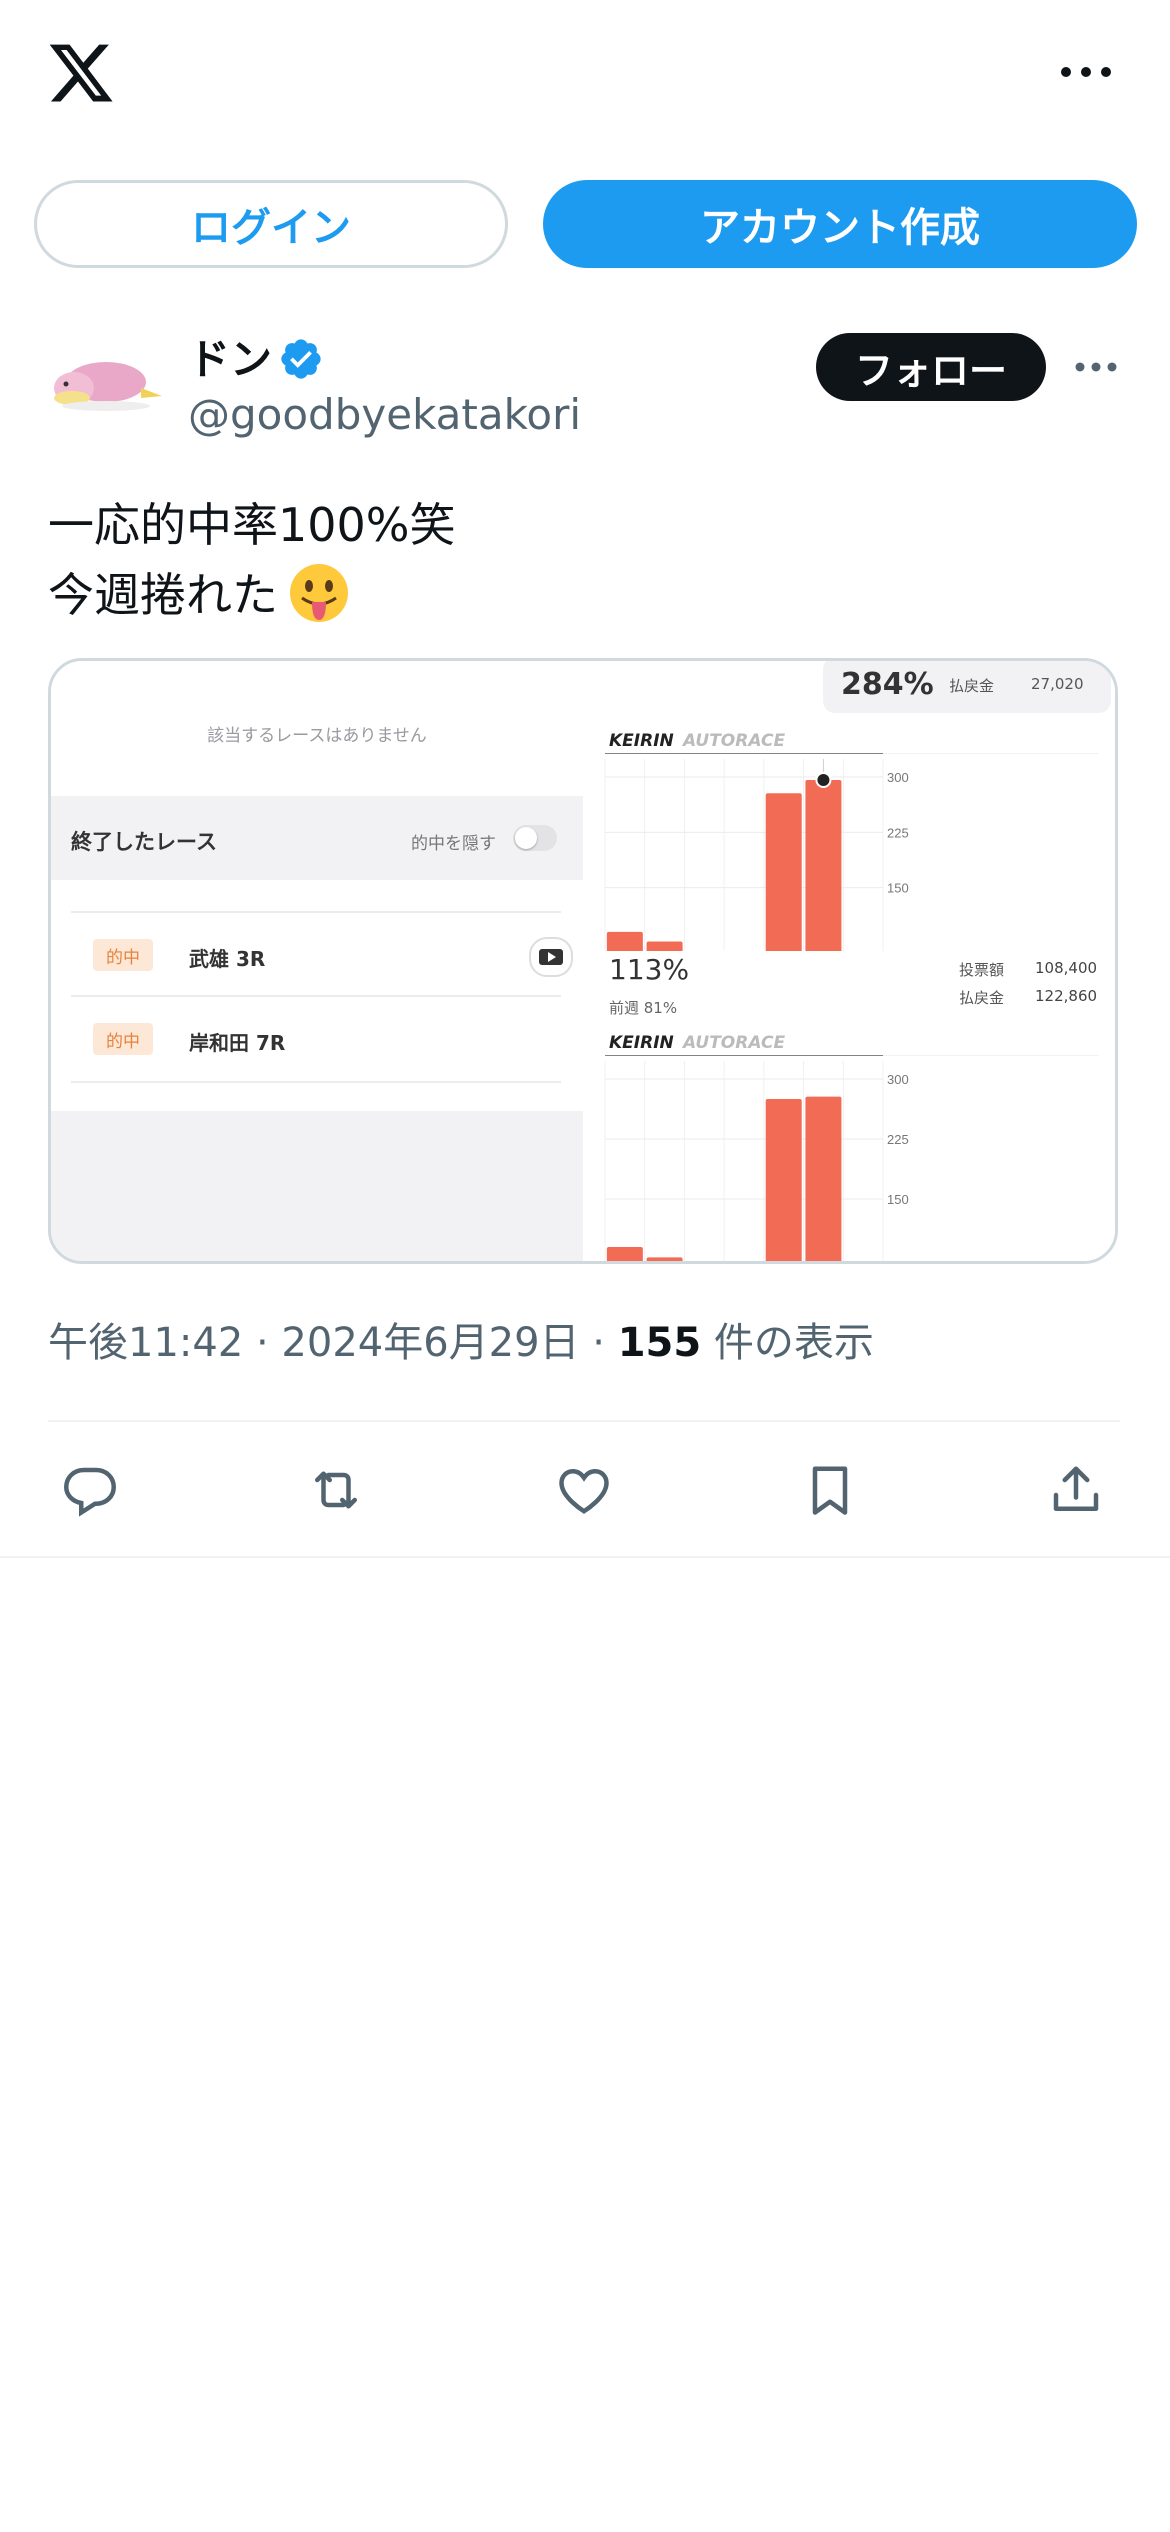 This screenshot has height=2532, width=1170. I want to click on bookmark-icon, so click(830, 1490).